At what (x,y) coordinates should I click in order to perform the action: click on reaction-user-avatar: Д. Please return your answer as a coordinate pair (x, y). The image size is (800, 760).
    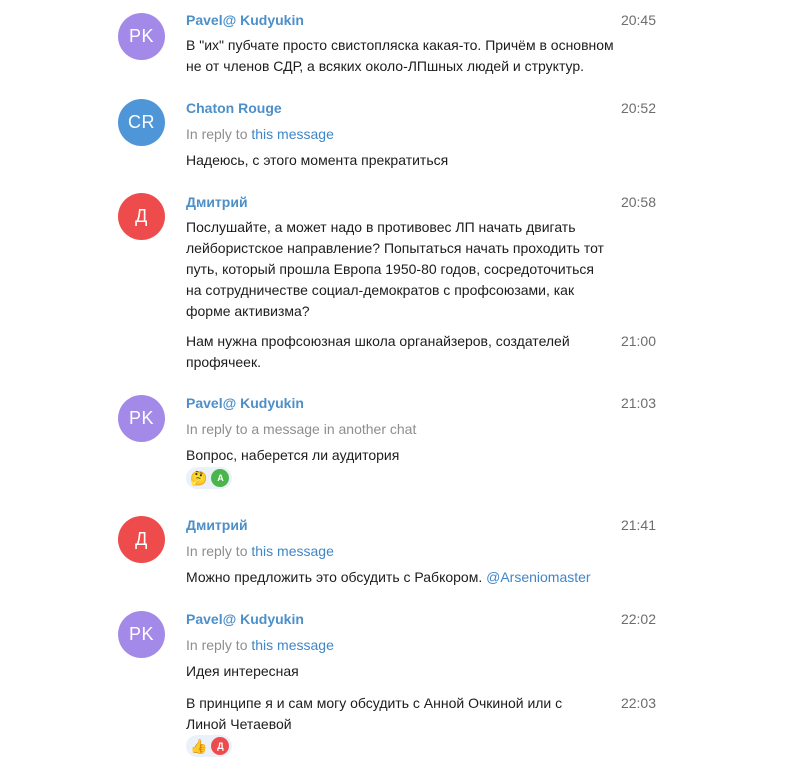
    Looking at the image, I should click on (220, 746).